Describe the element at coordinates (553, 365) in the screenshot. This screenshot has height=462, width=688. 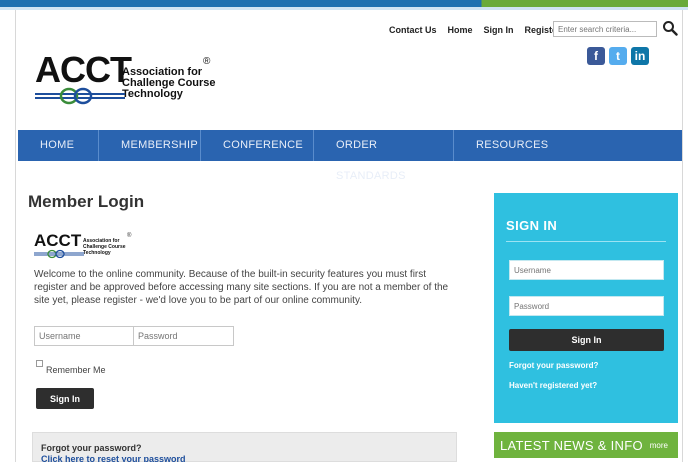
I see `sidebar-forgot-password-link: Forgot your password?` at that location.